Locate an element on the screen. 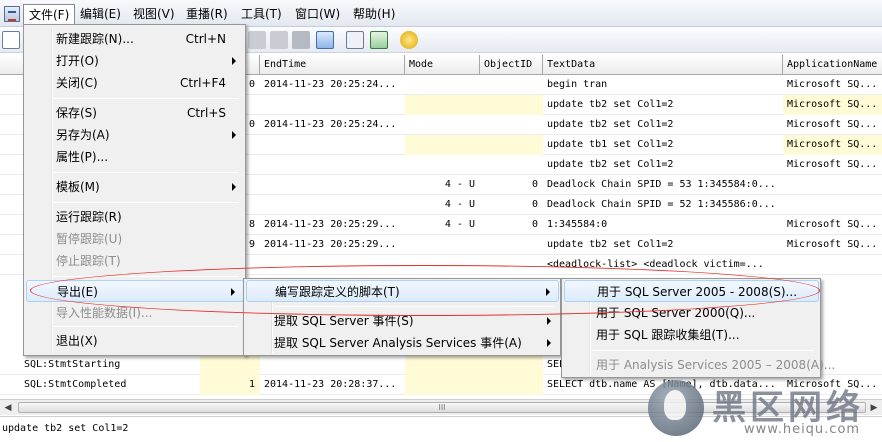  menu-edit: 编辑(E) is located at coordinates (100, 14).